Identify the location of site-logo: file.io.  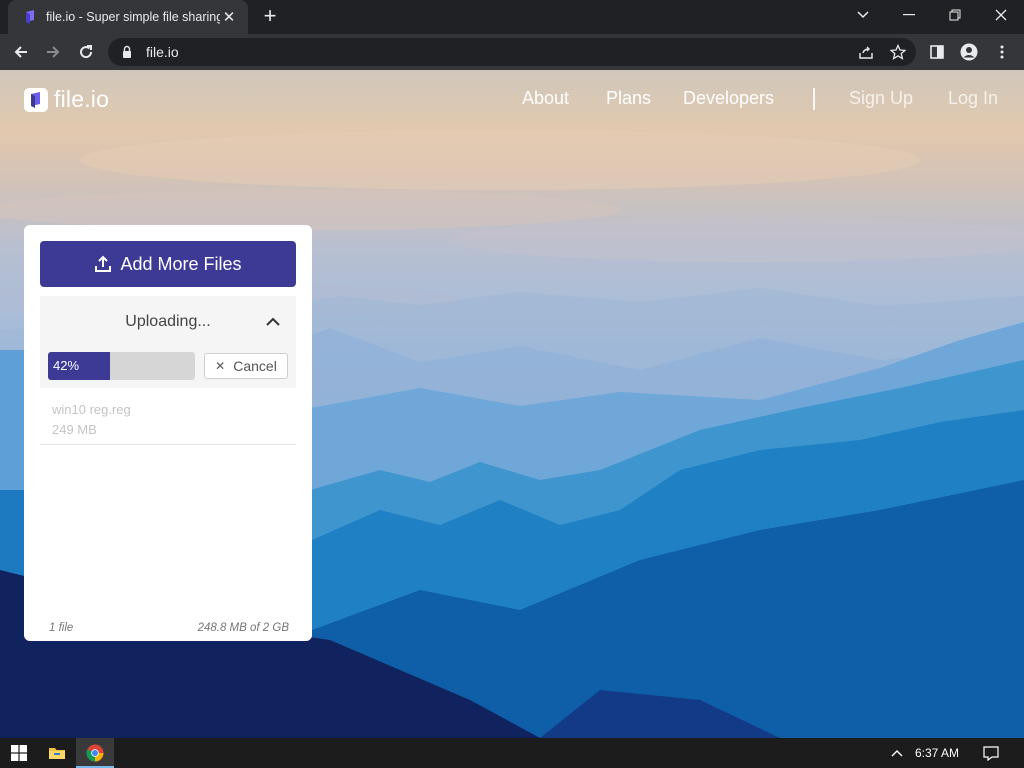
(66, 99).